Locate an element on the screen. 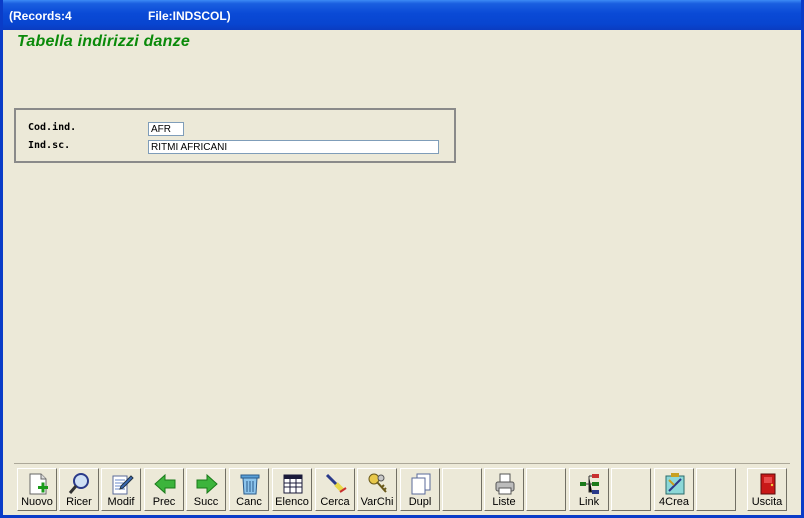  uscita-button: Uscita is located at coordinates (767, 489).